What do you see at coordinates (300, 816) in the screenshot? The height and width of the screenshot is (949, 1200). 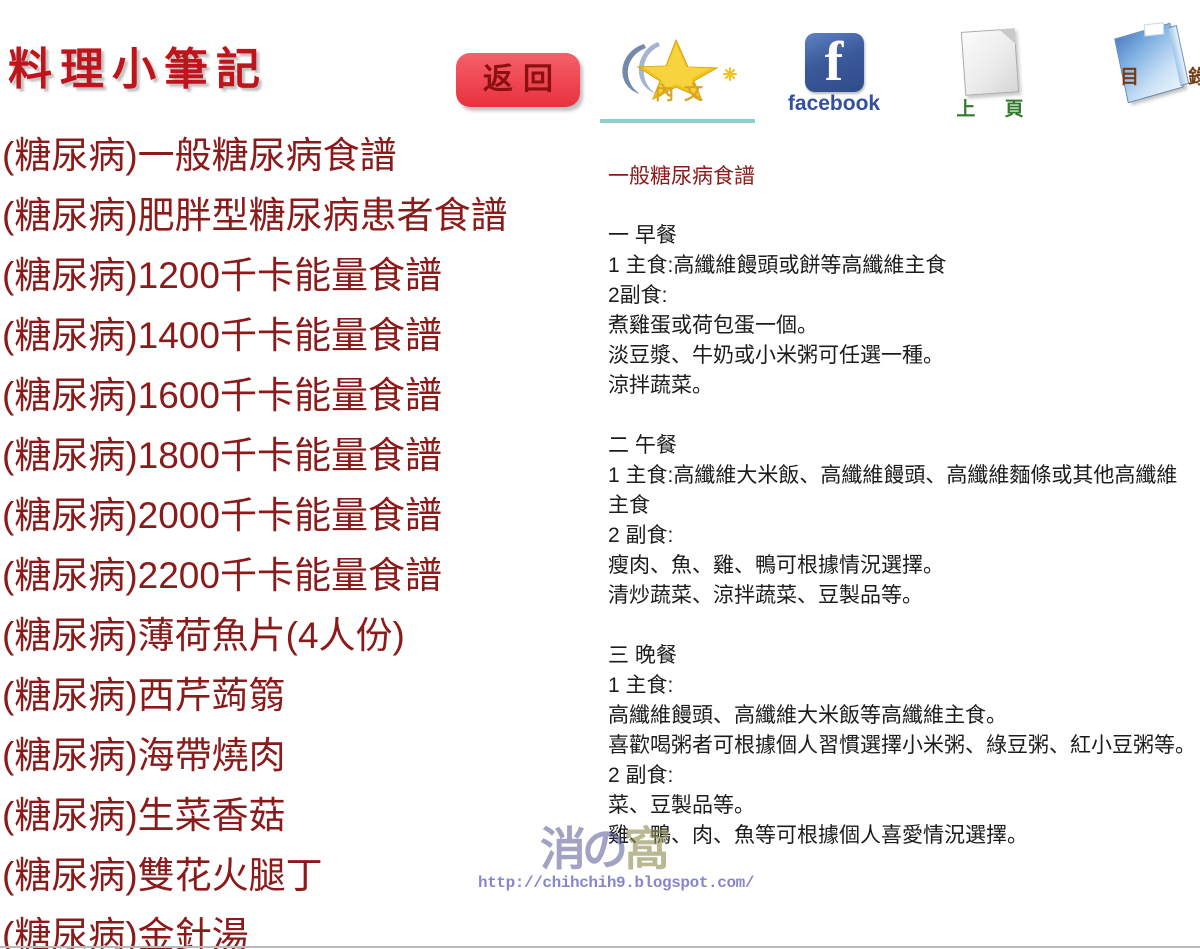 I see `recipe-list-item: (糖尿病)生菜香菇` at bounding box center [300, 816].